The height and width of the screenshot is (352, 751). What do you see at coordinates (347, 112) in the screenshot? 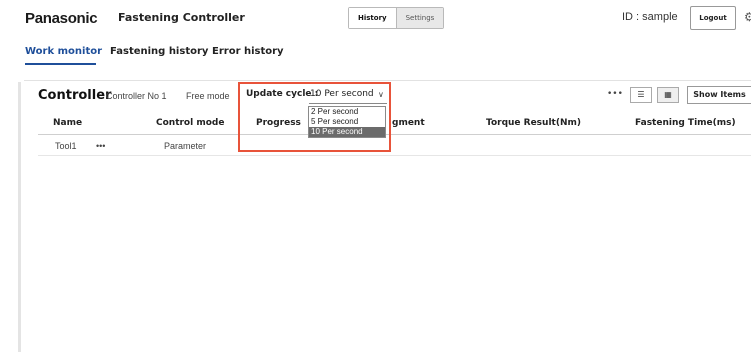
I see `update-cycle-option-2: 2 Per second` at bounding box center [347, 112].